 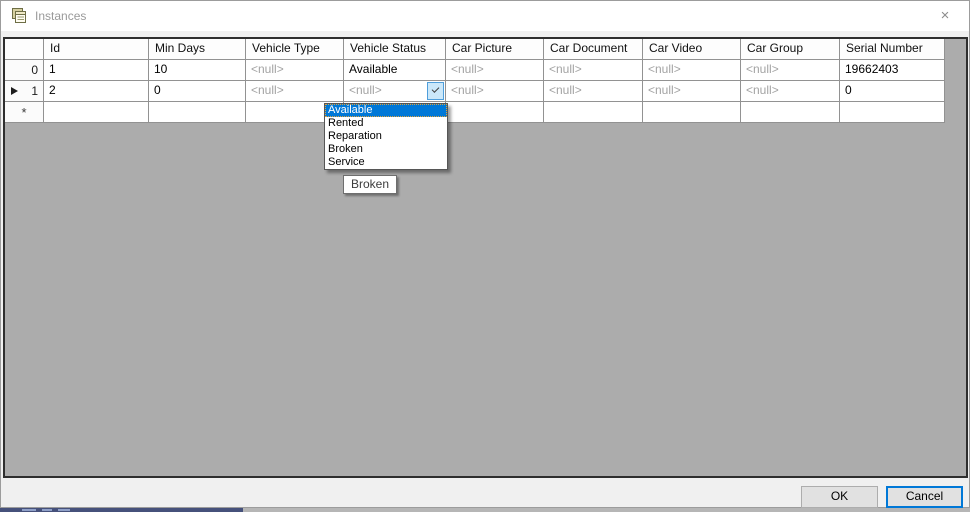 What do you see at coordinates (839, 497) in the screenshot?
I see `ok-button: OK` at bounding box center [839, 497].